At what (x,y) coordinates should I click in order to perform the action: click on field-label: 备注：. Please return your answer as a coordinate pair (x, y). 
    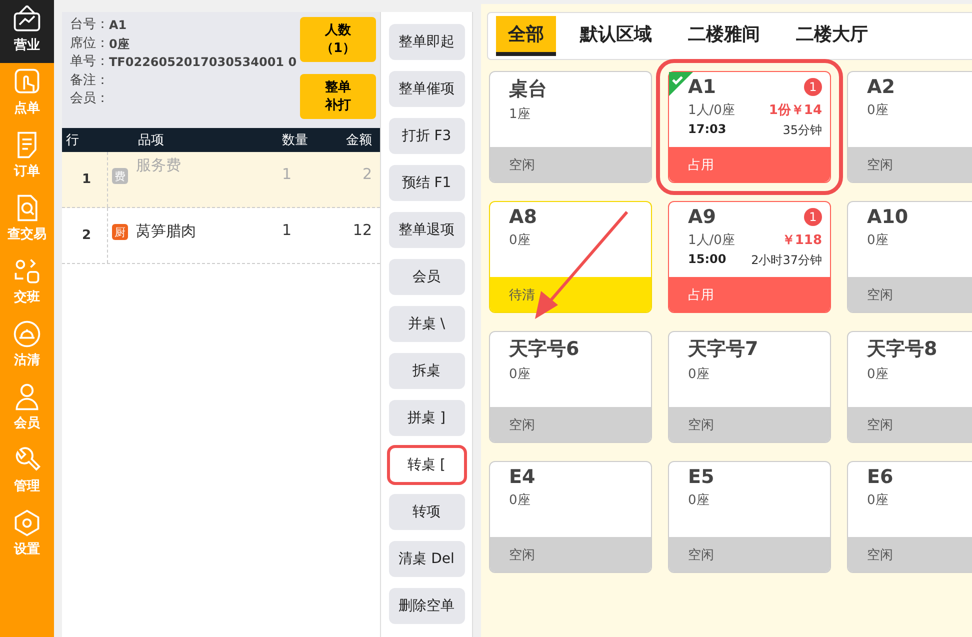
    Looking at the image, I should click on (89, 81).